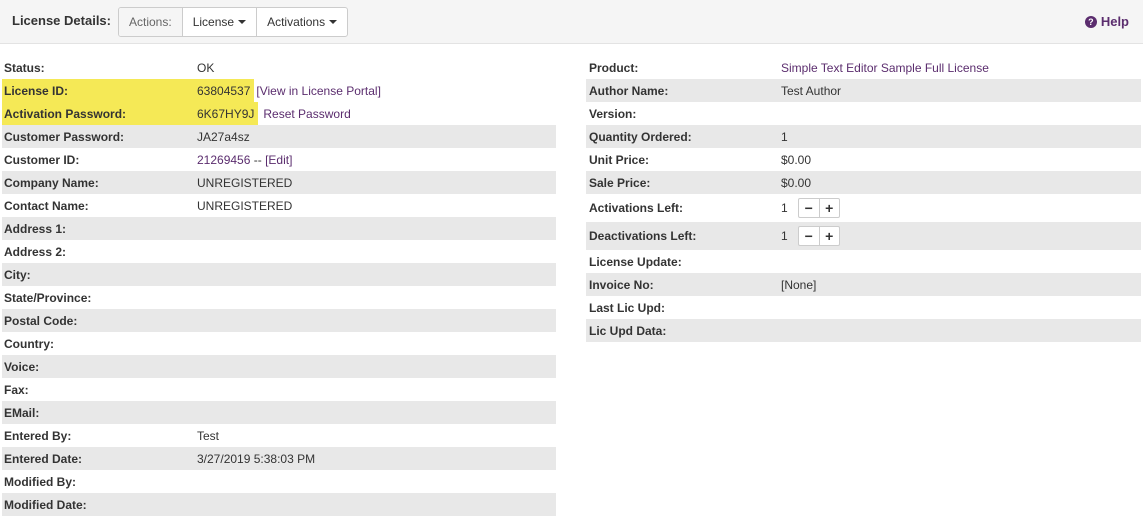 This screenshot has height=520, width=1143. Describe the element at coordinates (279, 435) in the screenshot. I see `entered-by-row: Entered By: Test` at that location.